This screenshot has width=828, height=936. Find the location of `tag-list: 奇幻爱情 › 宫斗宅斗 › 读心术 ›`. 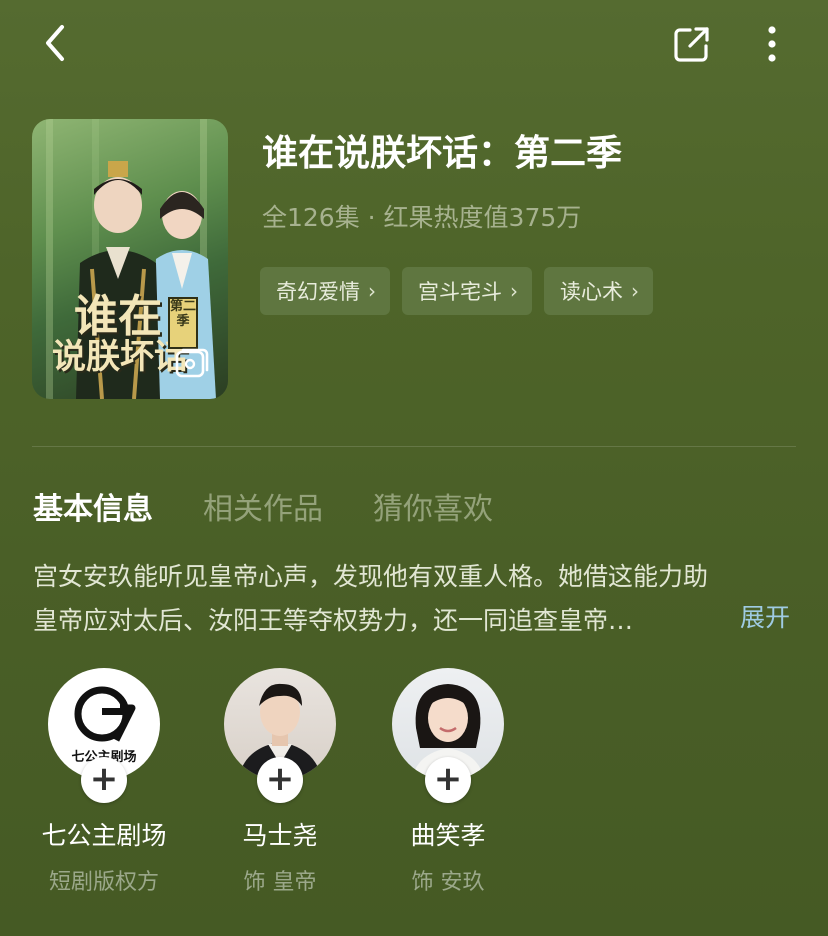

tag-list: 奇幻爱情 › 宫斗宅斗 › 读心术 › is located at coordinates (456, 291).